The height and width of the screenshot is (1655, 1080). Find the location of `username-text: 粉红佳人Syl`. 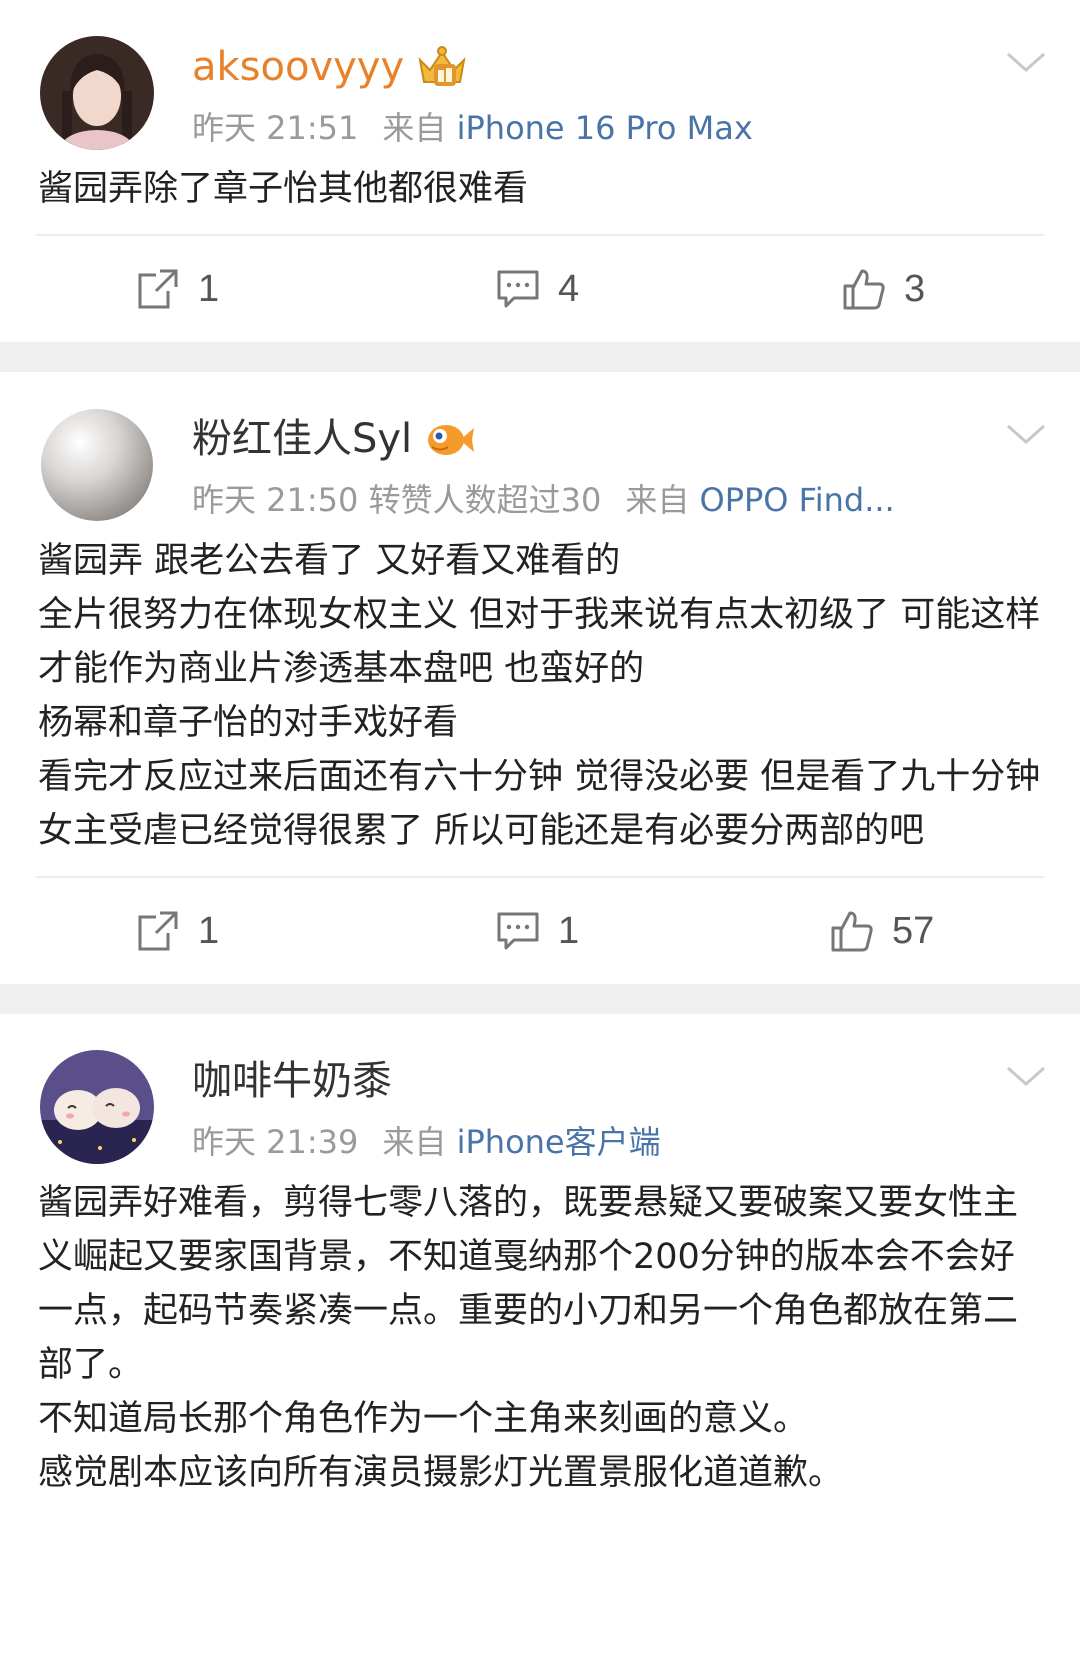

username-text: 粉红佳人Syl is located at coordinates (302, 439).